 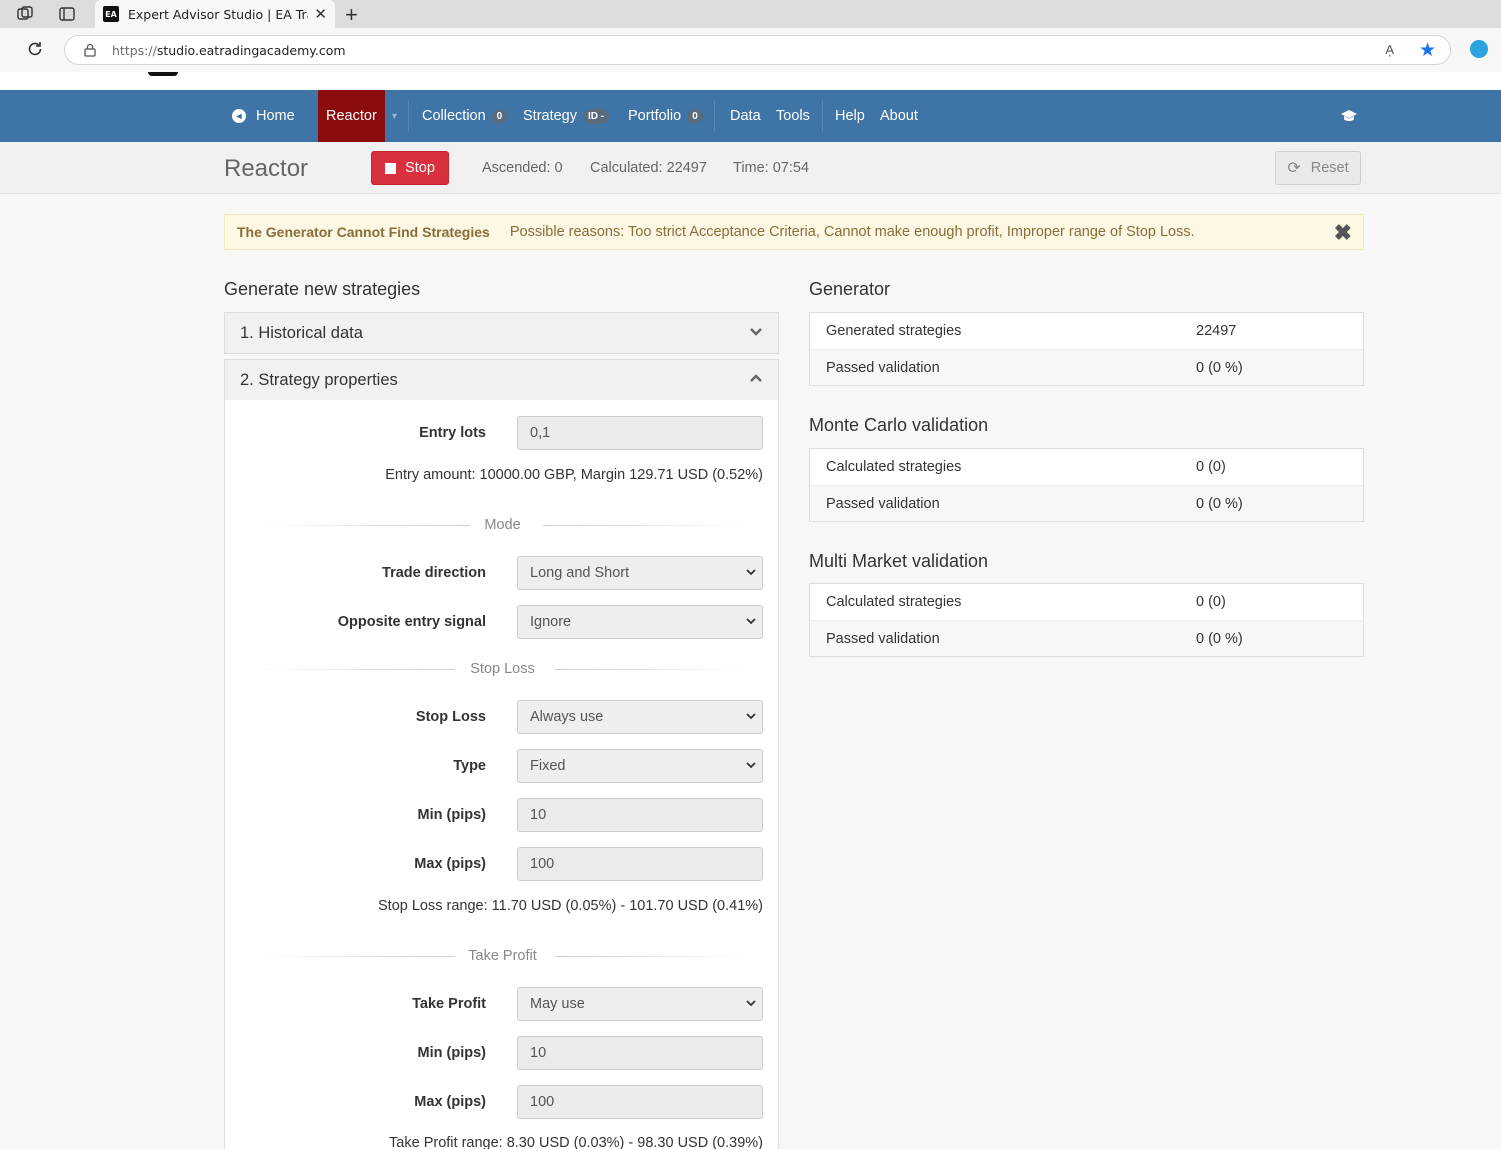 I want to click on nav-data: Data, so click(x=745, y=116).